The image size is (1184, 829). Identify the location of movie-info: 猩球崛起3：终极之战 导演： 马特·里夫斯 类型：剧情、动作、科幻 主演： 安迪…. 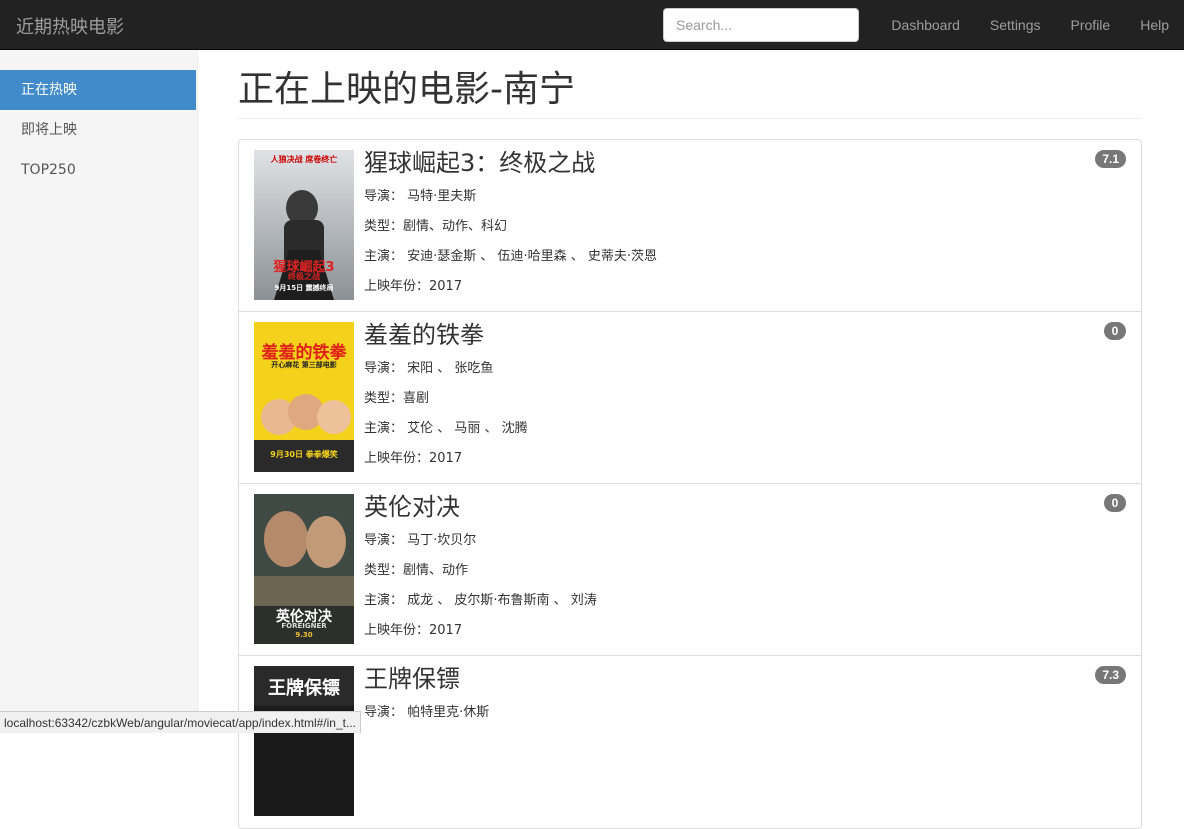
(510, 225).